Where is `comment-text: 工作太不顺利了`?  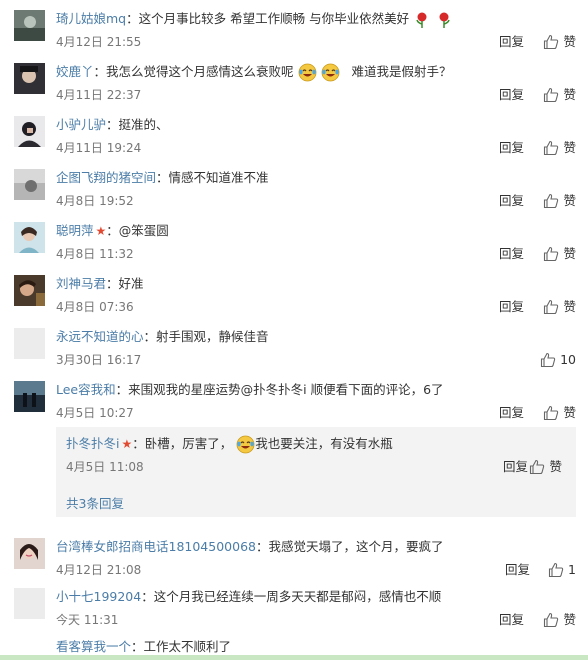 comment-text: 工作太不顺利了 is located at coordinates (187, 646).